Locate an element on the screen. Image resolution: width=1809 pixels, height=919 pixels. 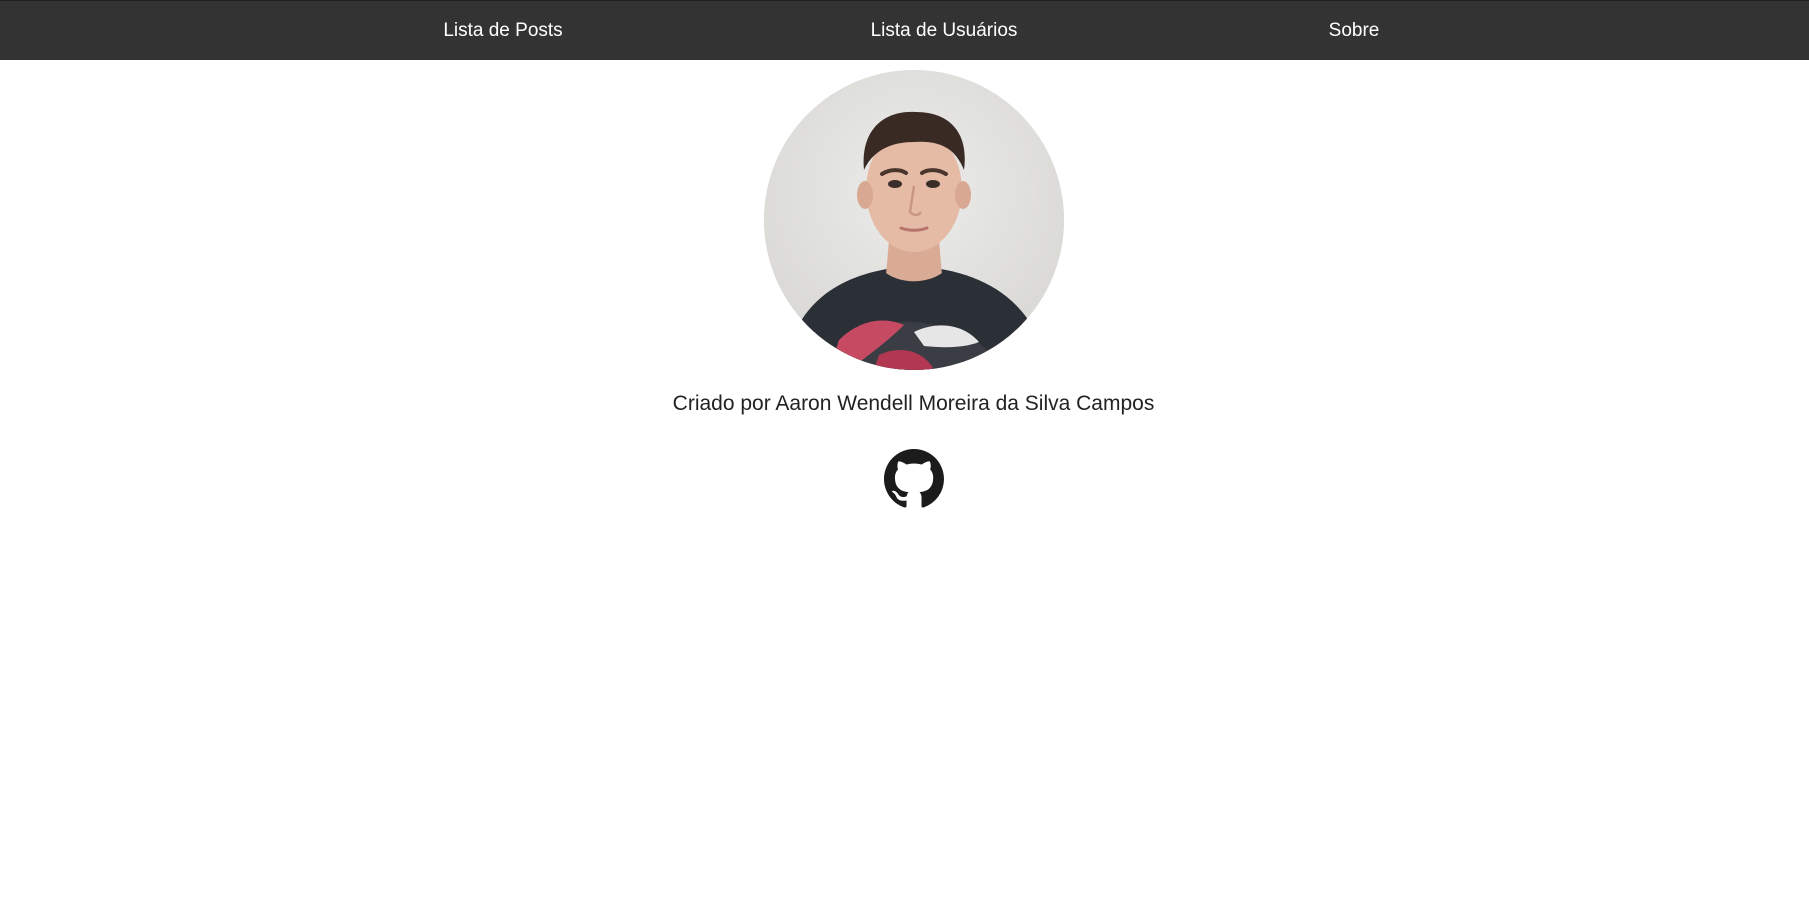
top-navbar: Lista de Posts Lista de Usuários Sobre is located at coordinates (904, 30).